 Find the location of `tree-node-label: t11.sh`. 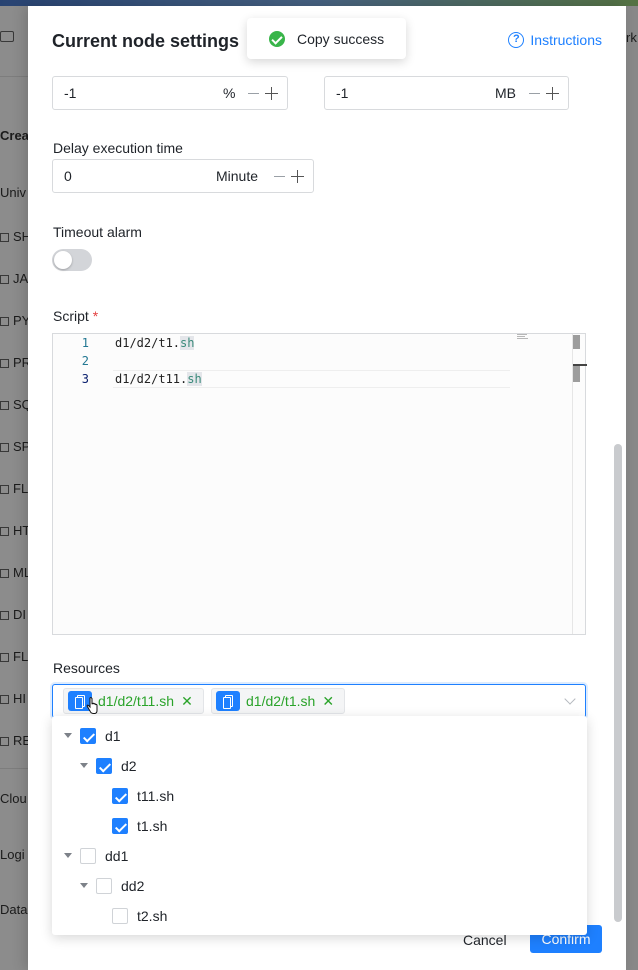

tree-node-label: t11.sh is located at coordinates (156, 796).